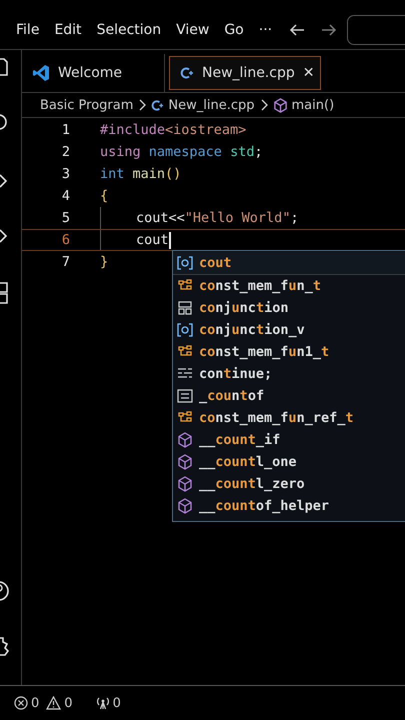 This screenshot has width=405, height=720. What do you see at coordinates (376, 29) in the screenshot?
I see `command-center-field` at bounding box center [376, 29].